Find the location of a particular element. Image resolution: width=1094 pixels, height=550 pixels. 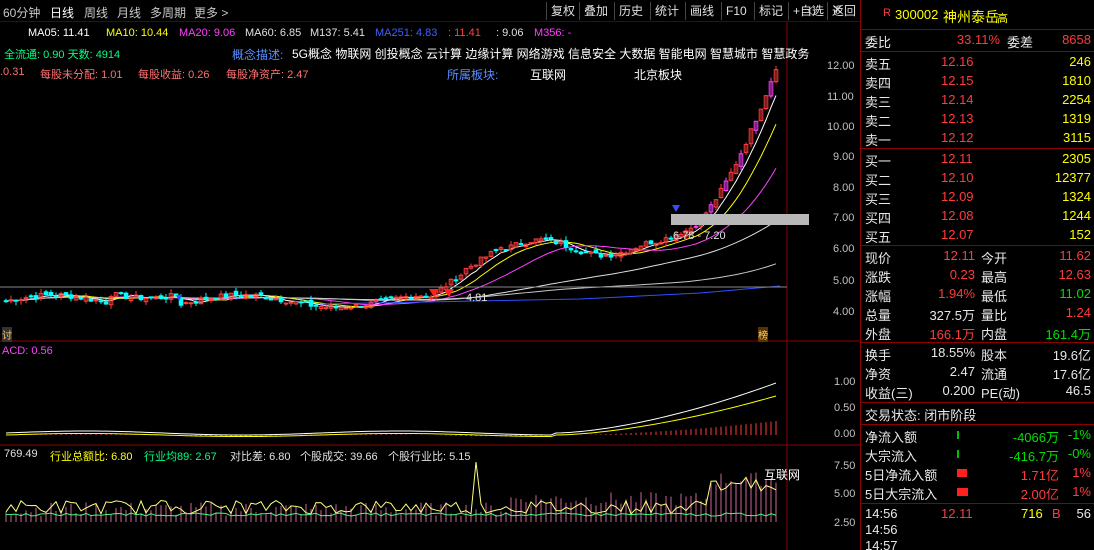

back-button: 返回 is located at coordinates (843, 11).